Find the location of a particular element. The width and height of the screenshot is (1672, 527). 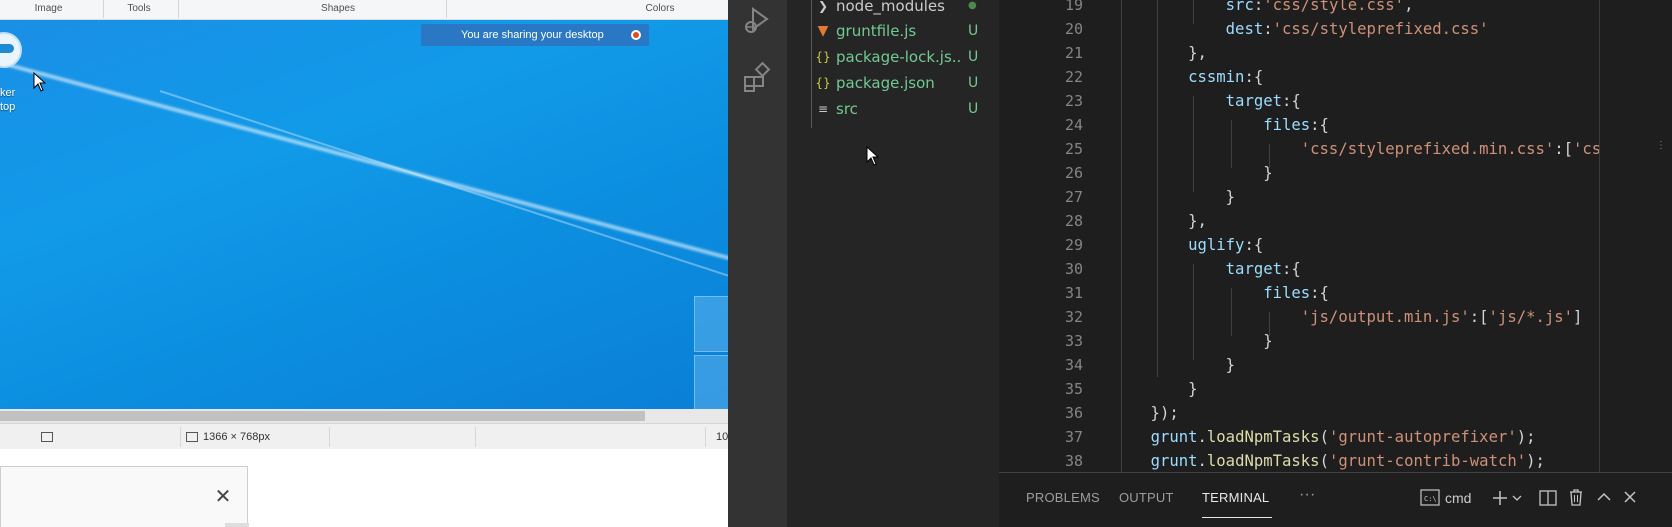

bottom-panel: PROBLEMS OUTPUT TERMINAL ··· C:\ cmd is located at coordinates (1335, 499).